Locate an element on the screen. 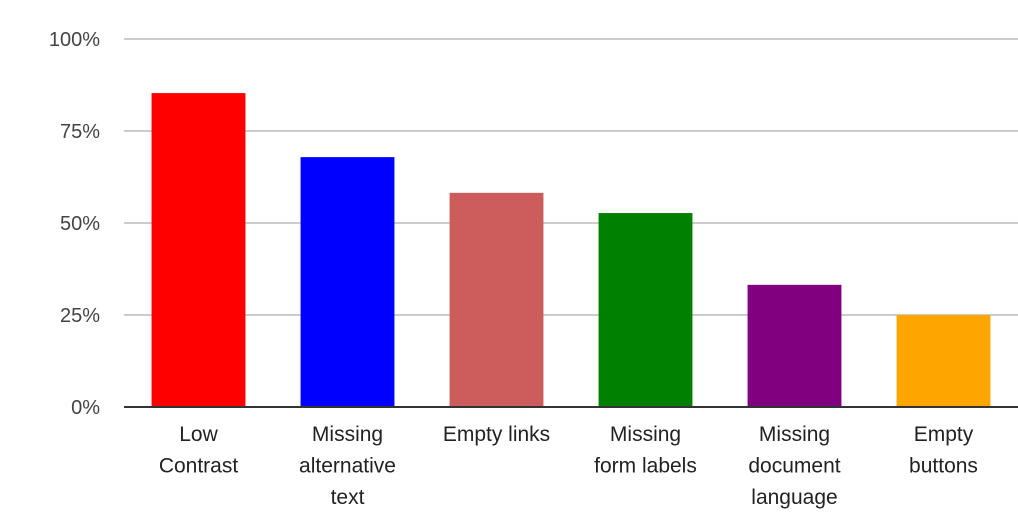  y-axis-ticks: 0% 25% 50% 75% 100% is located at coordinates (74, 224).